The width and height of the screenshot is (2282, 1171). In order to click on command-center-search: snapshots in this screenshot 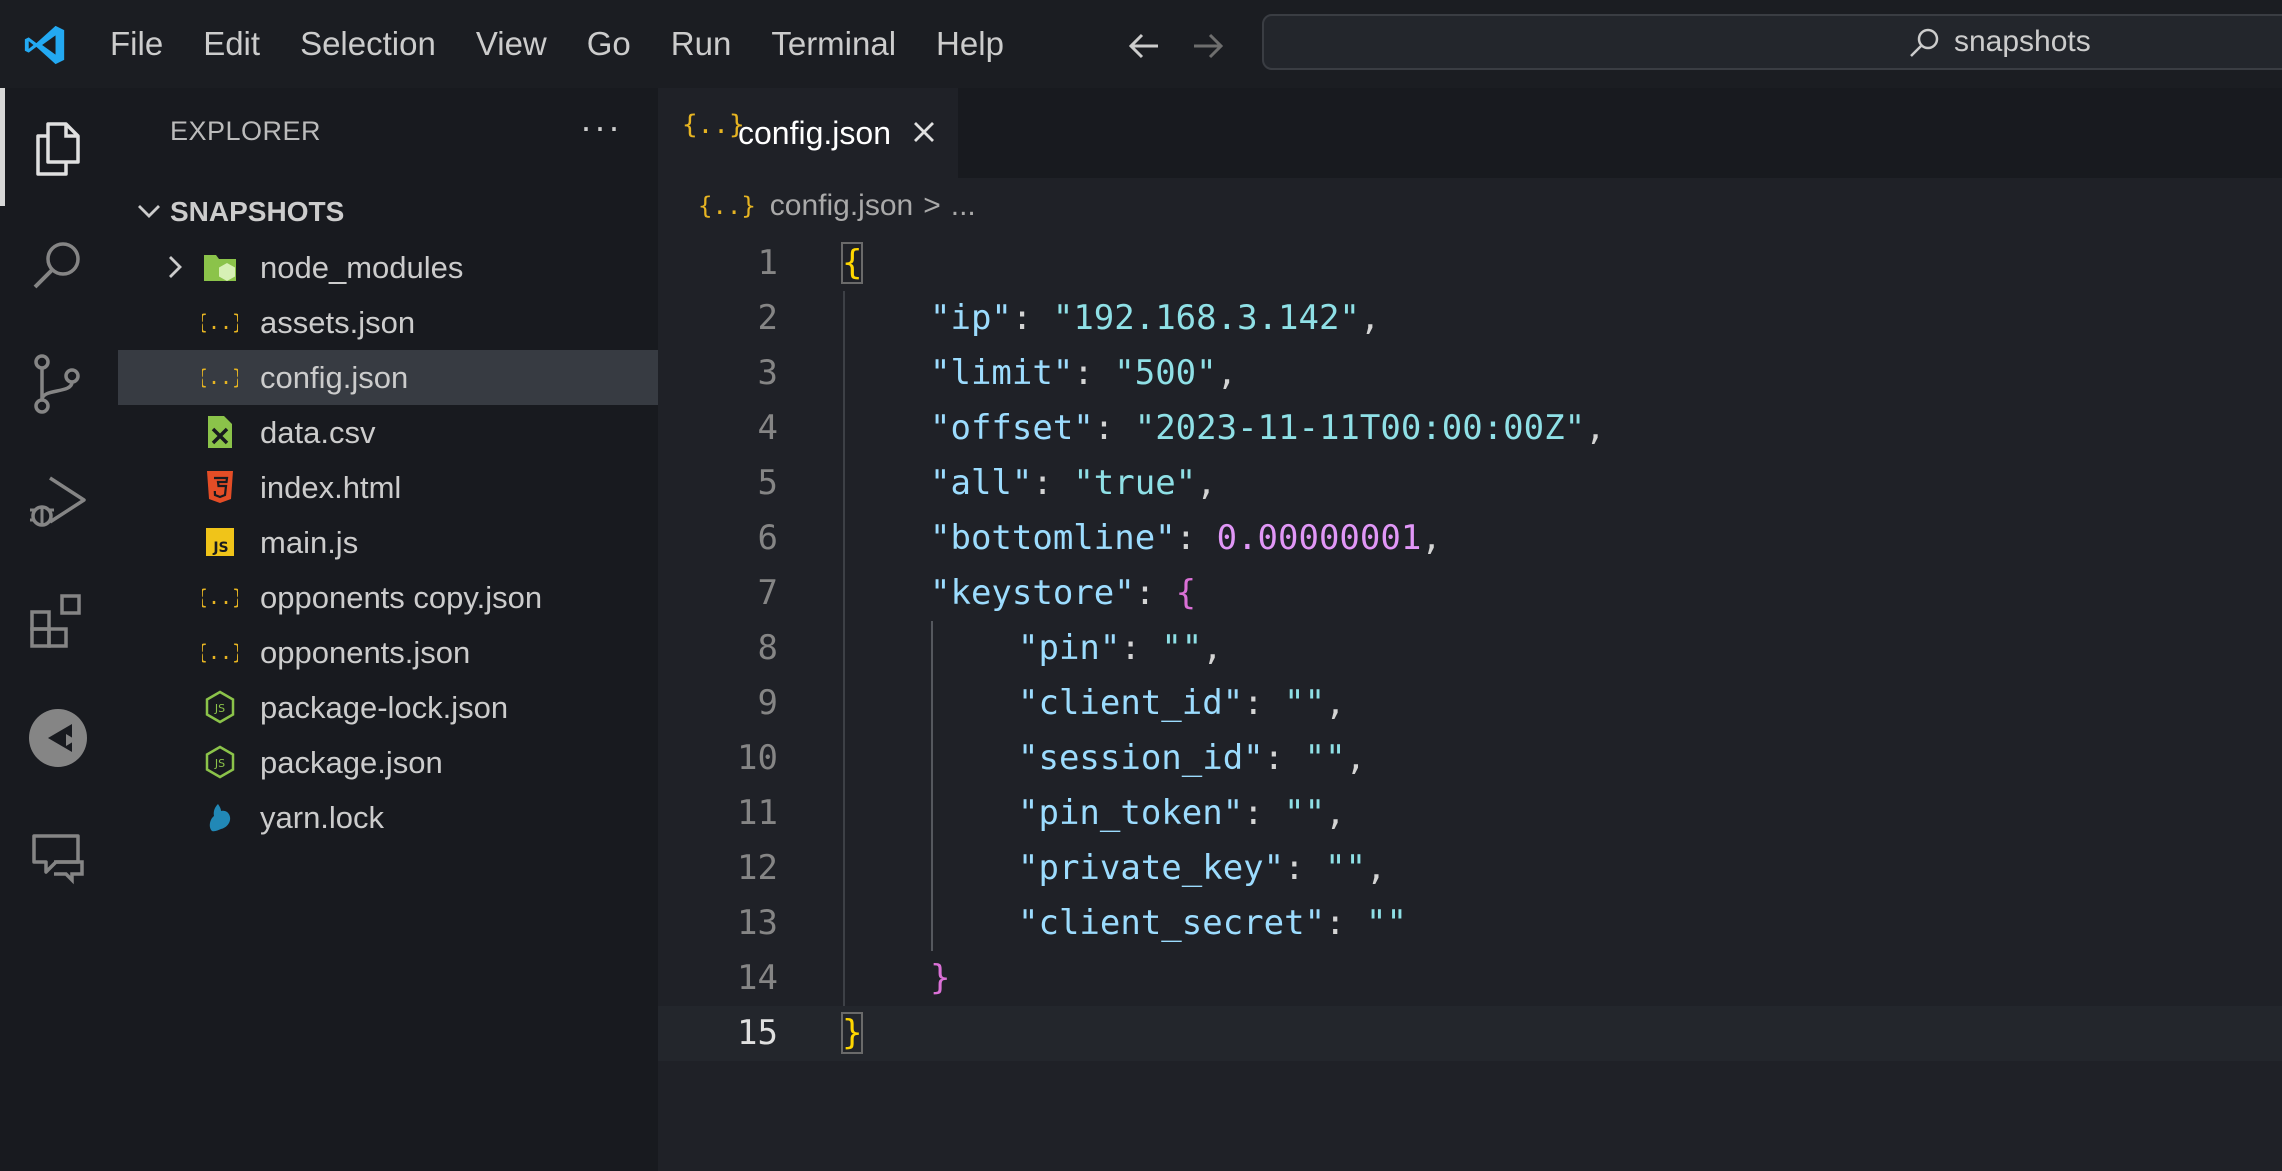, I will do `click(1772, 42)`.